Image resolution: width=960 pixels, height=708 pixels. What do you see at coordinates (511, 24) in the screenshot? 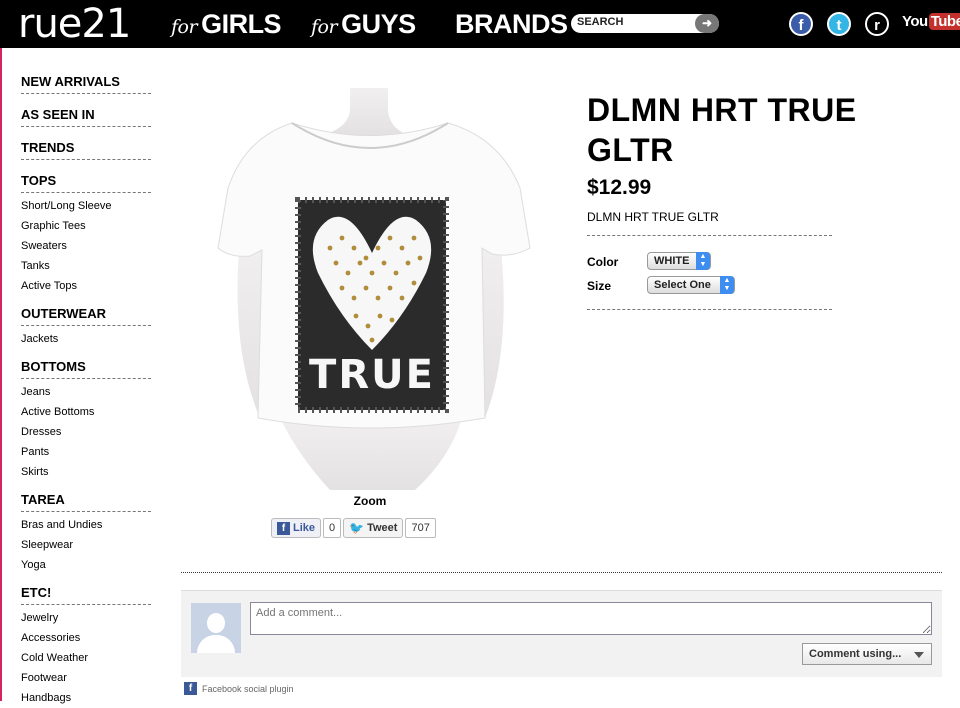
I see `nav-brands: BRANDS` at bounding box center [511, 24].